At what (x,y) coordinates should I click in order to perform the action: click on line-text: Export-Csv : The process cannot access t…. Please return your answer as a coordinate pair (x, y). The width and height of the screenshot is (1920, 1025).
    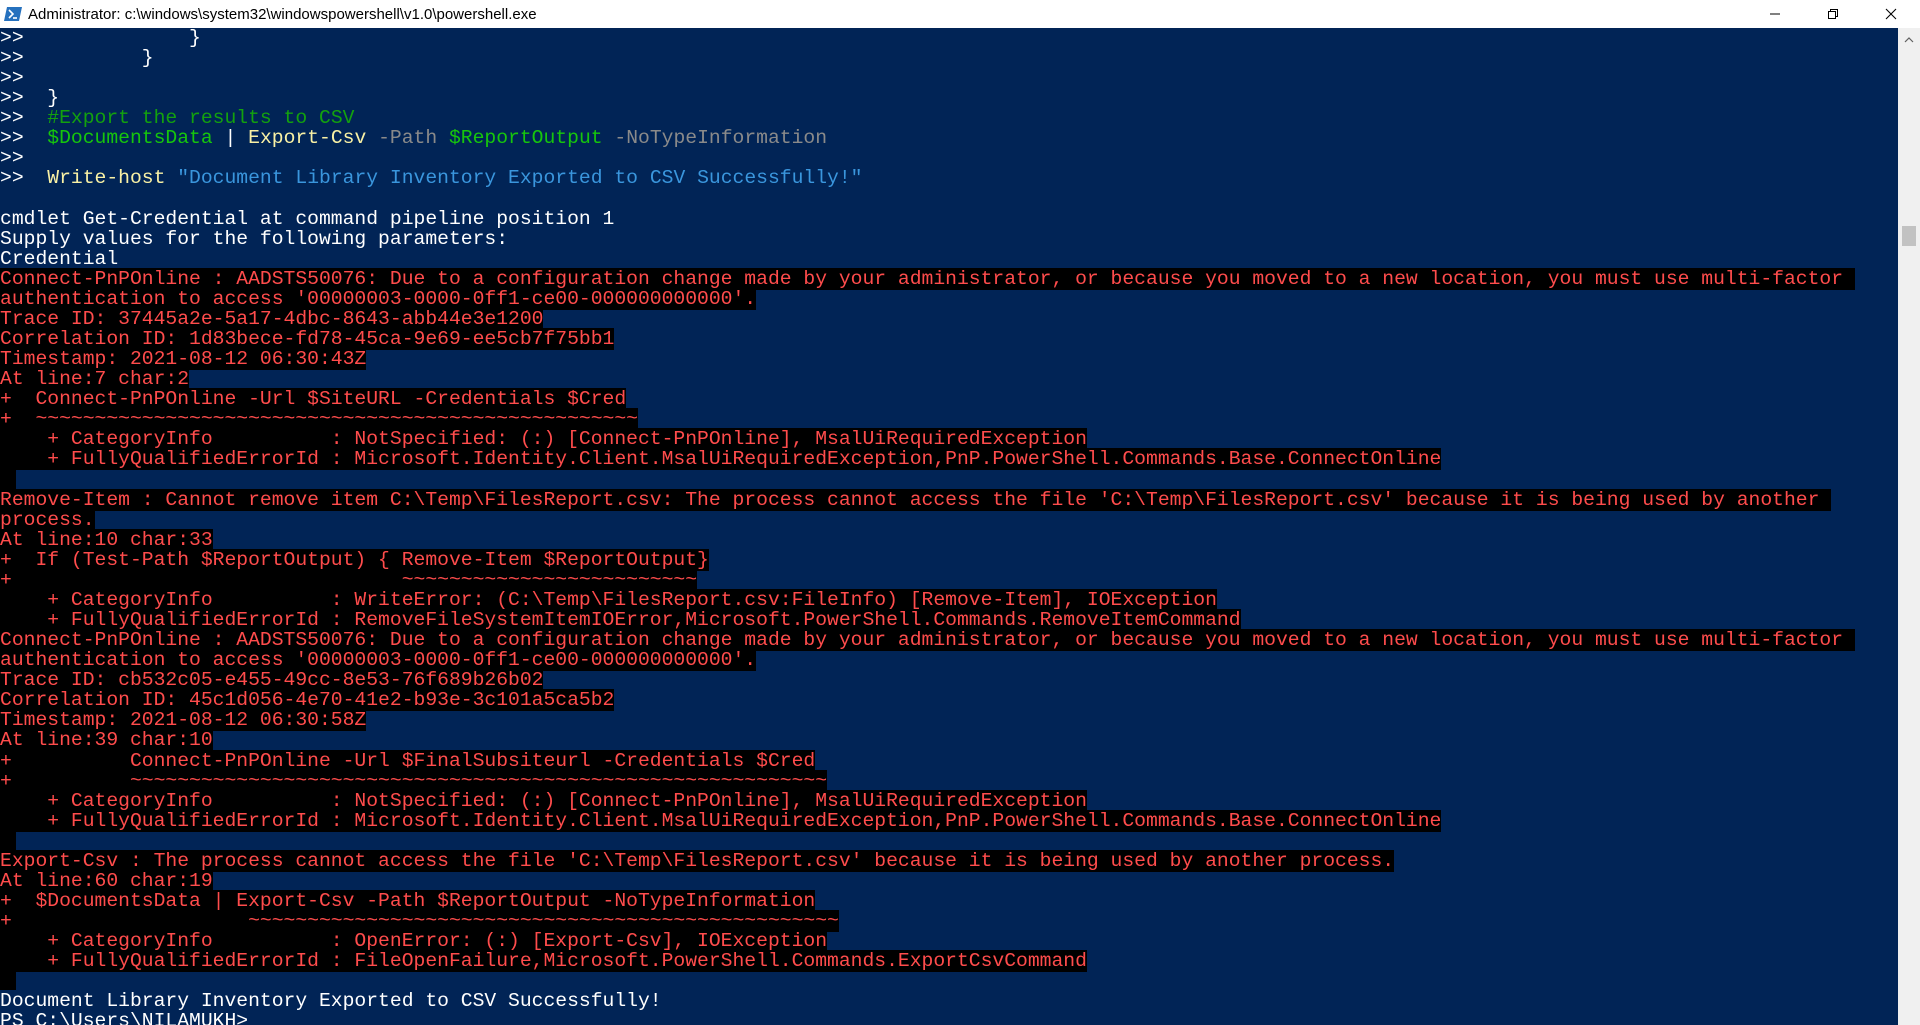
    Looking at the image, I should click on (697, 860).